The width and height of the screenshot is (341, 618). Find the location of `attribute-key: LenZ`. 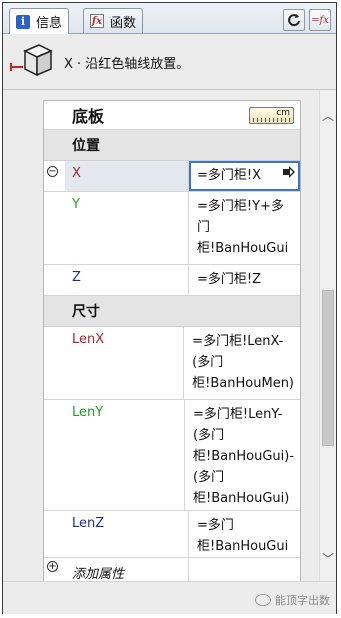

attribute-key: LenZ is located at coordinates (127, 534).